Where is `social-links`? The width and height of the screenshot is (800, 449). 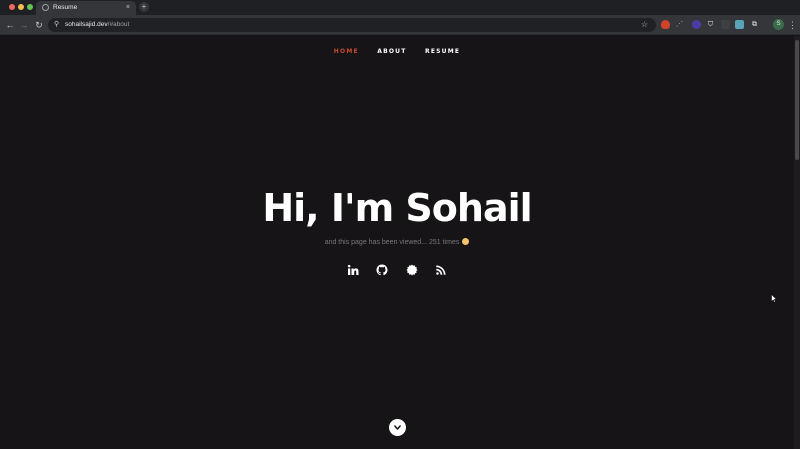
social-links is located at coordinates (397, 270).